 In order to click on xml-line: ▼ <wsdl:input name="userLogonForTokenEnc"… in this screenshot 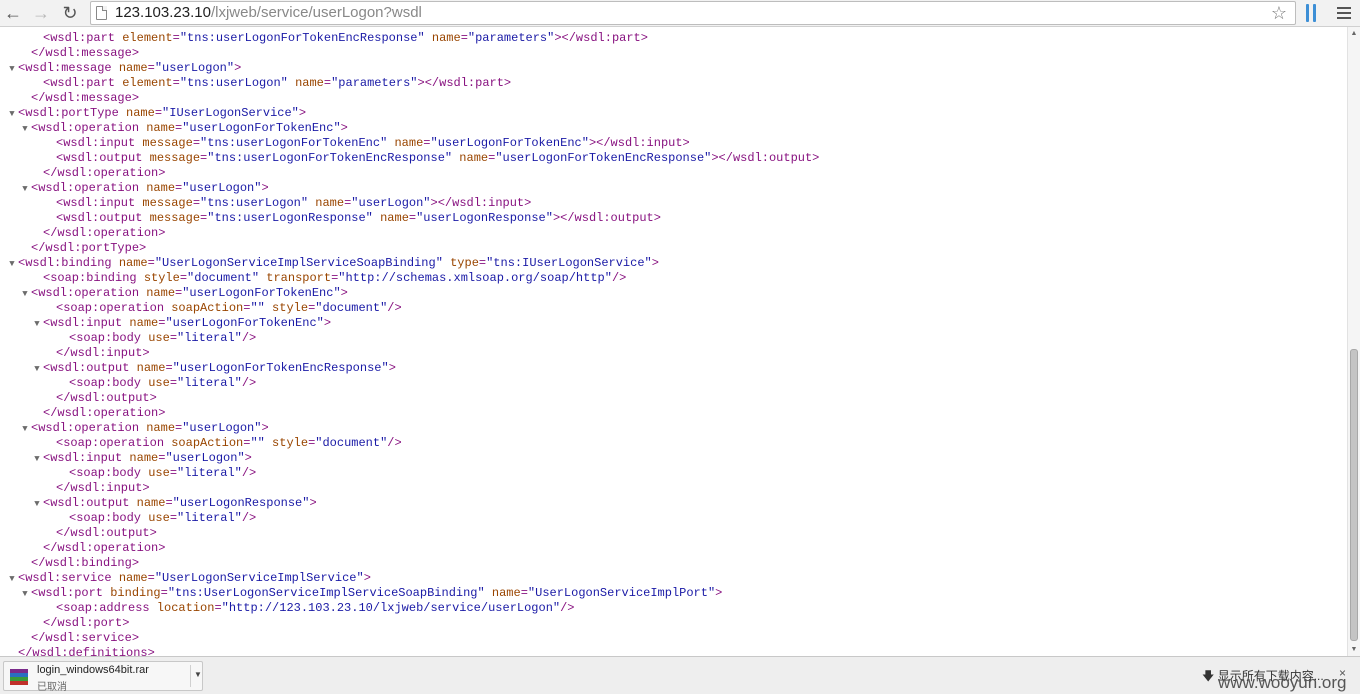, I will do `click(181, 323)`.